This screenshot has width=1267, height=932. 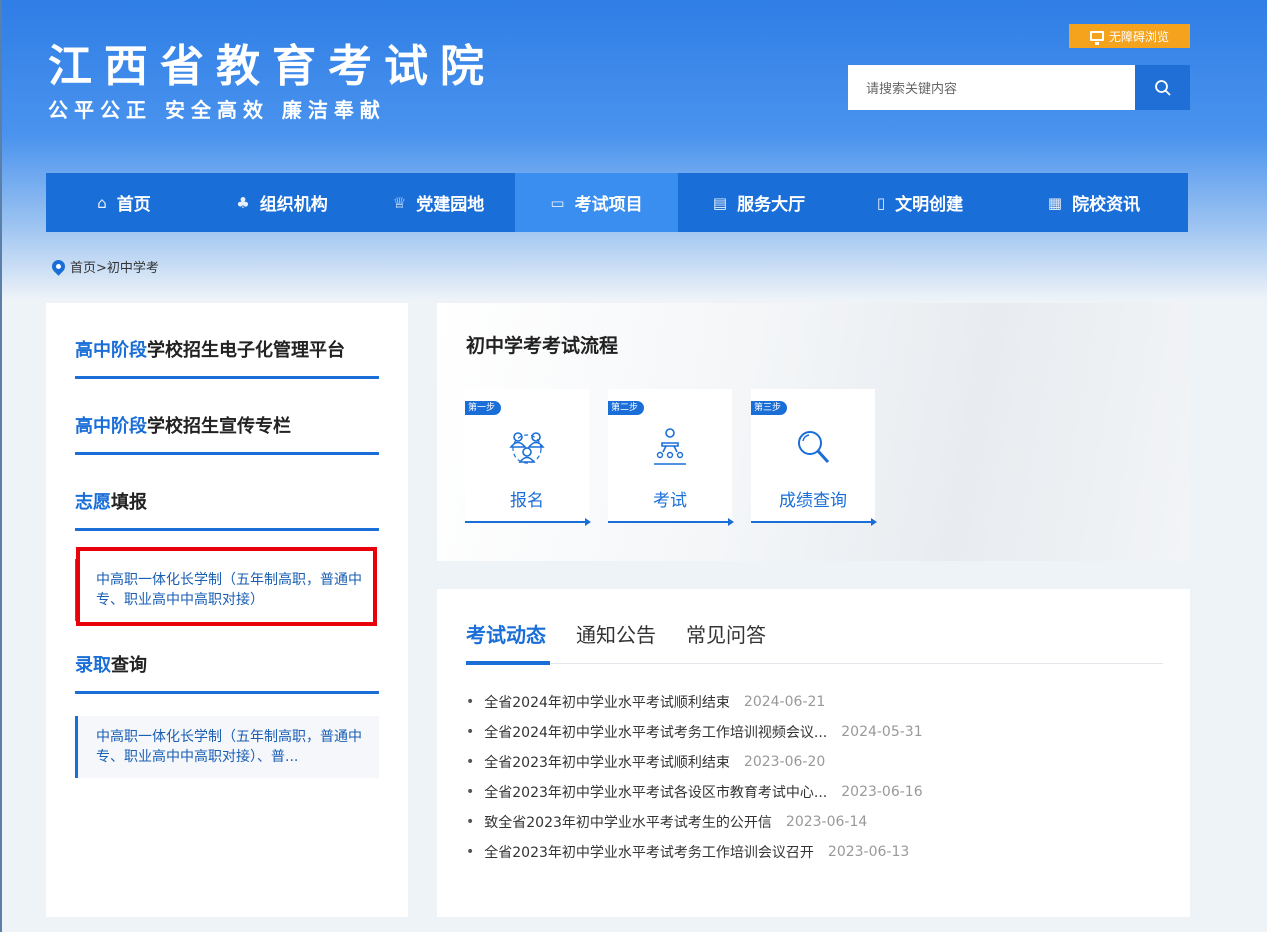 I want to click on nav-party: ♕ 党建园地, so click(x=438, y=202).